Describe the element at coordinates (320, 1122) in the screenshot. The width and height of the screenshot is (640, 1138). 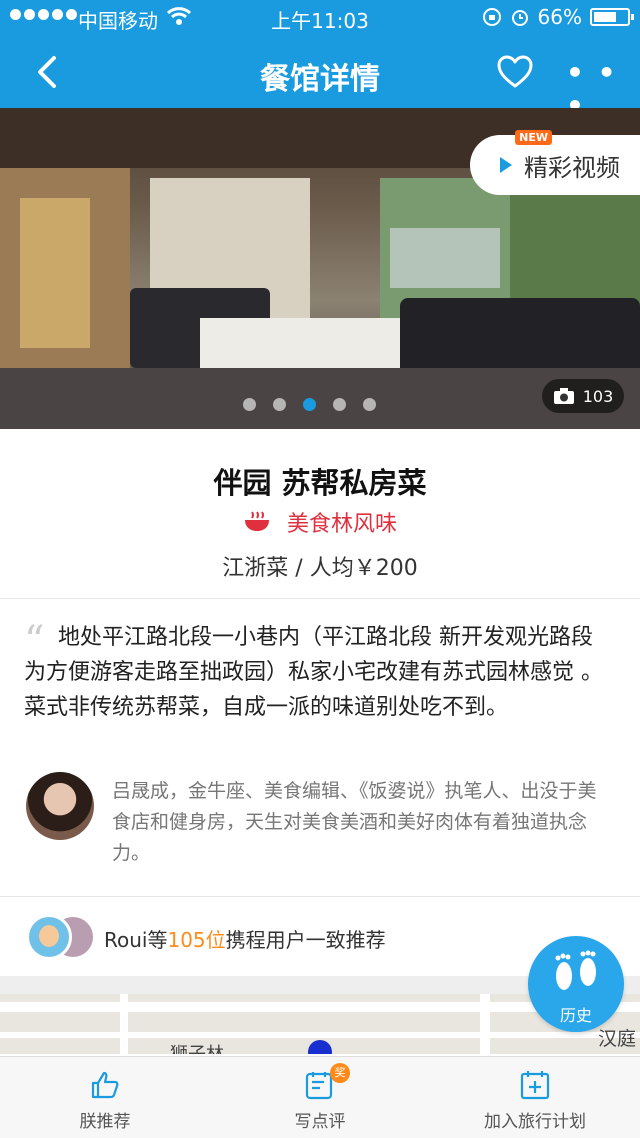
I see `tab-write-review-label: 写点评` at that location.